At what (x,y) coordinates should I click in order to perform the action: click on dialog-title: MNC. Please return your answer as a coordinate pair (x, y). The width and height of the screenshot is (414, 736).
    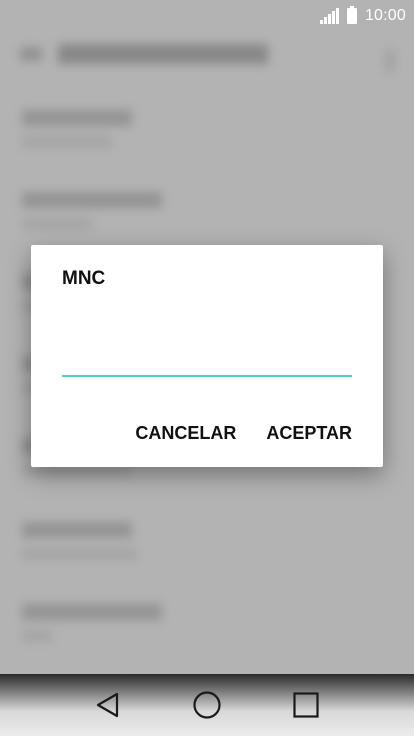
    Looking at the image, I should click on (84, 278).